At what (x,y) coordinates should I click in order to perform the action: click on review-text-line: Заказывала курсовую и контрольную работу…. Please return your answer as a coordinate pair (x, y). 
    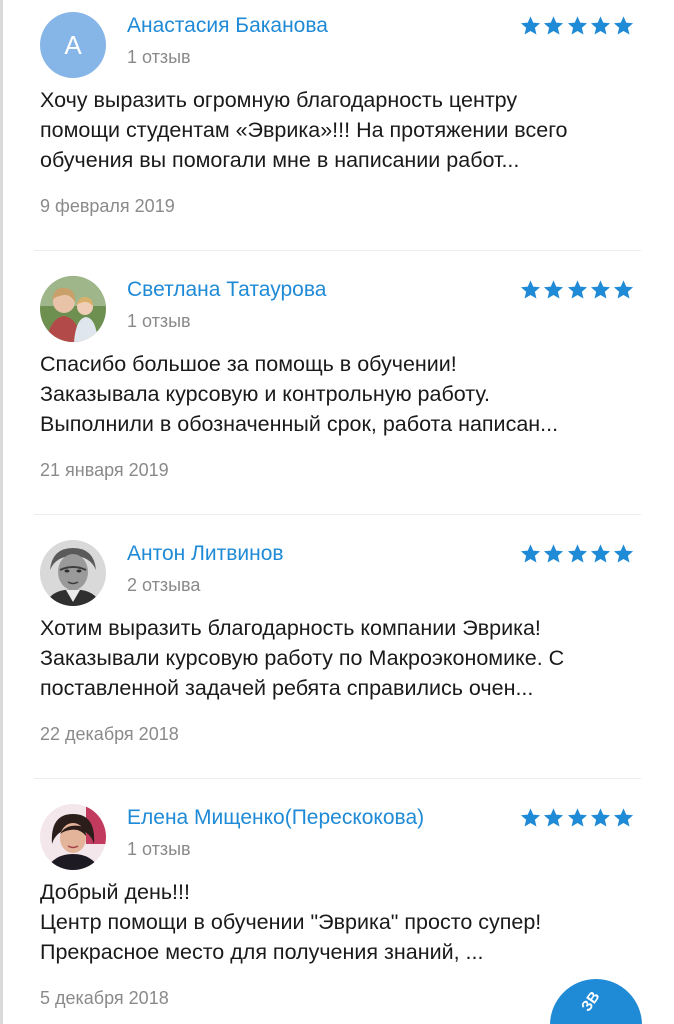
    Looking at the image, I should click on (265, 394).